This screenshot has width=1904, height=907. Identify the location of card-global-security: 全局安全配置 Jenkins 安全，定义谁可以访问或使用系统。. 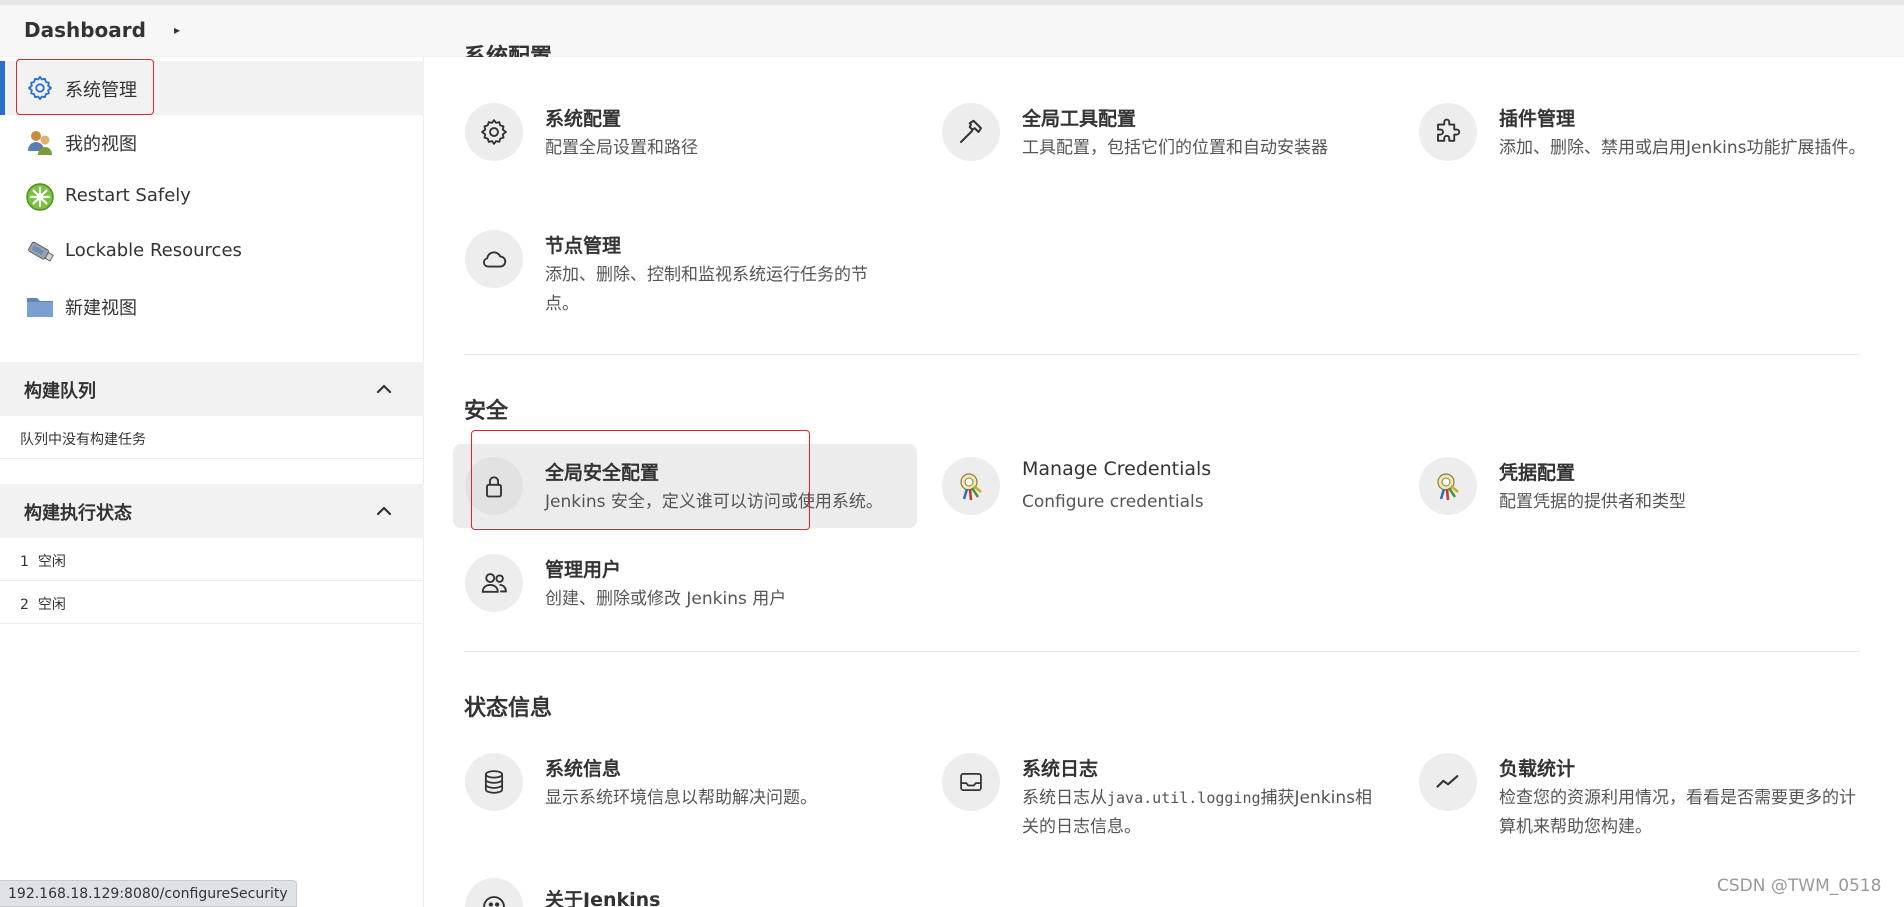
(685, 486).